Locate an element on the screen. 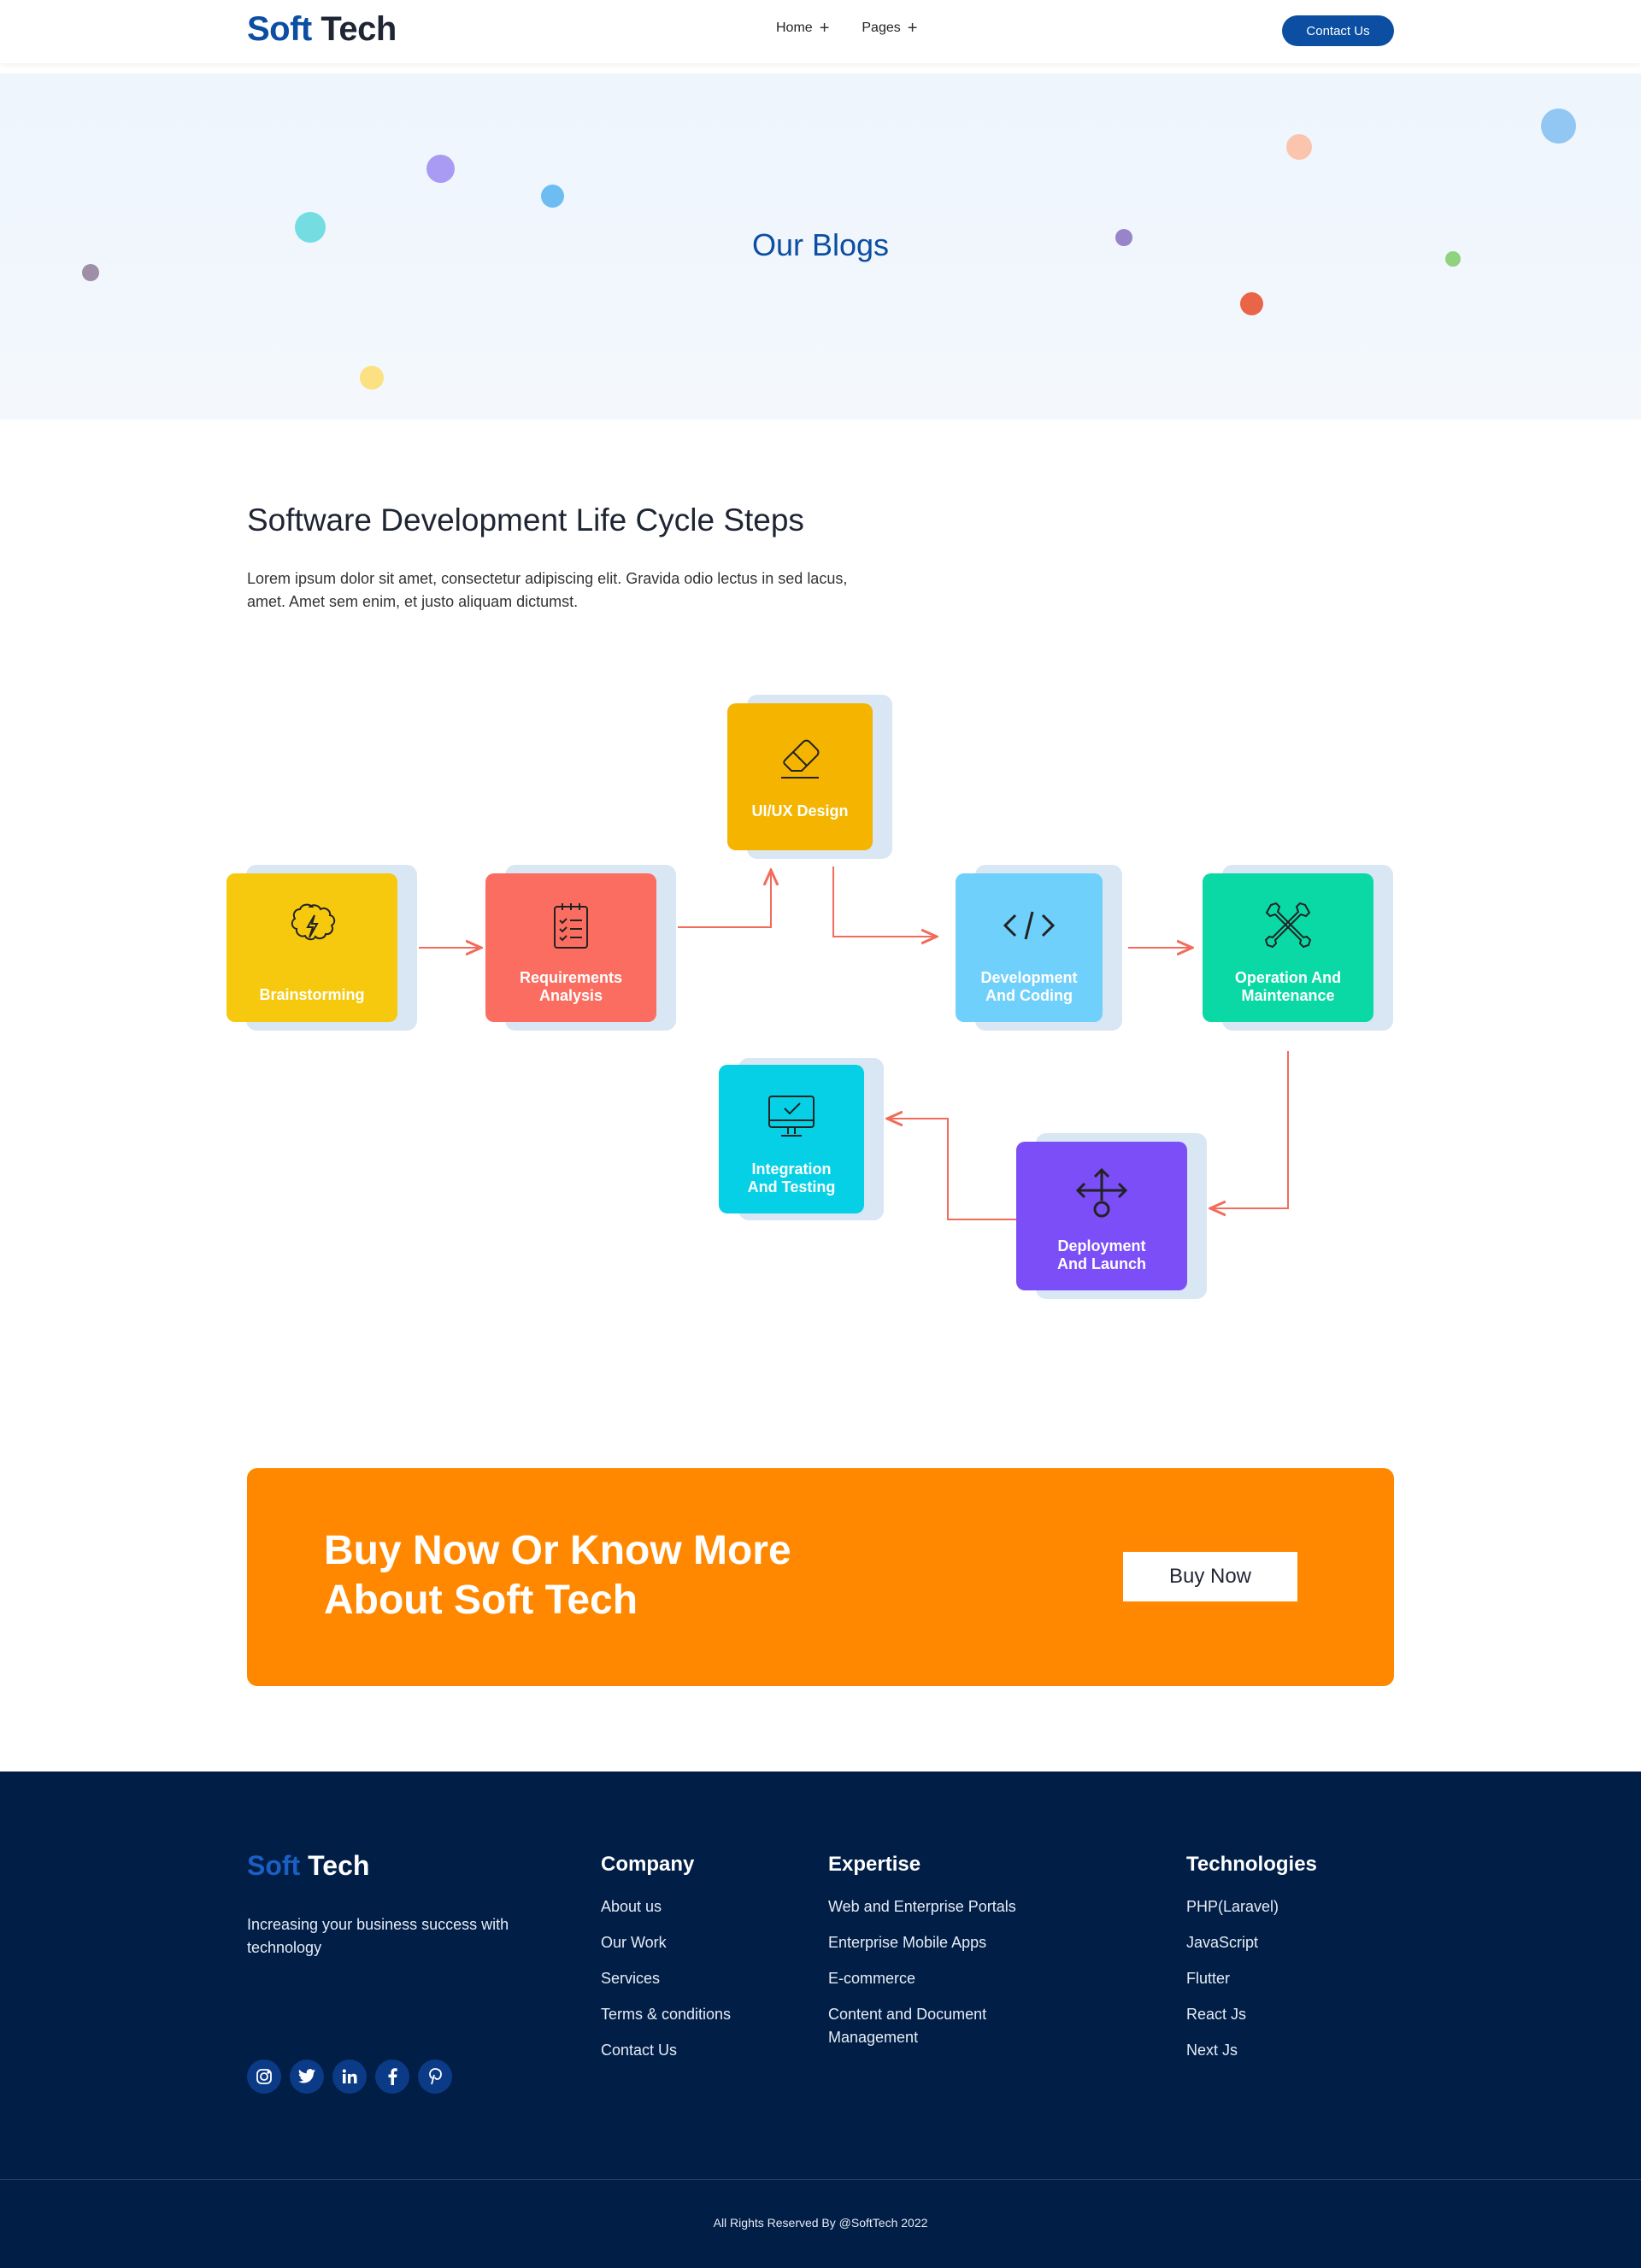  nav-home-label: Home is located at coordinates (795, 28).